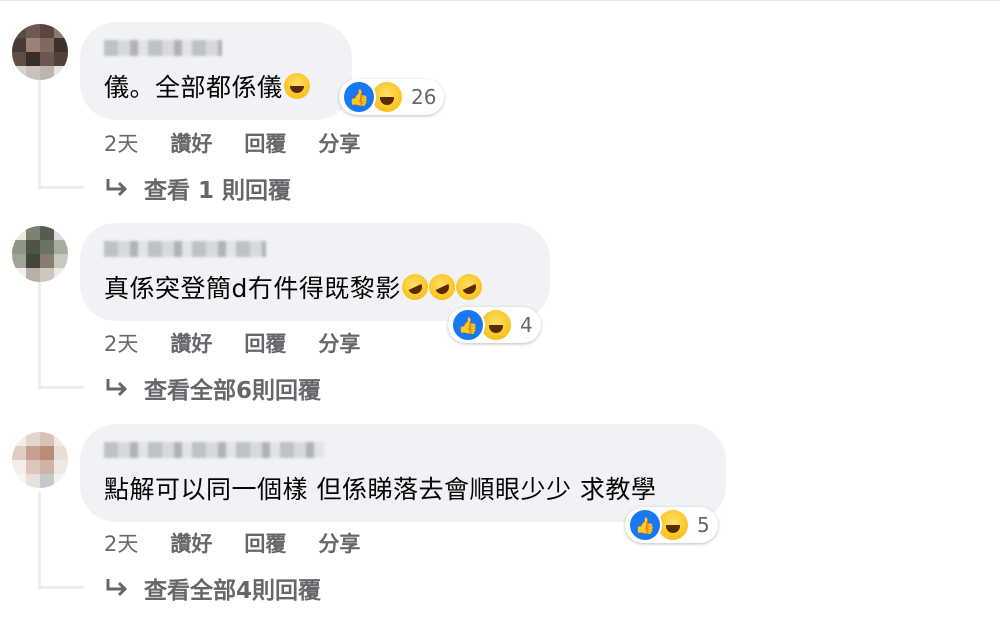 The image size is (1000, 622). I want to click on comment-text: 點解可以同一個樣 但係睇落去會順眼少少 求教學, so click(380, 490).